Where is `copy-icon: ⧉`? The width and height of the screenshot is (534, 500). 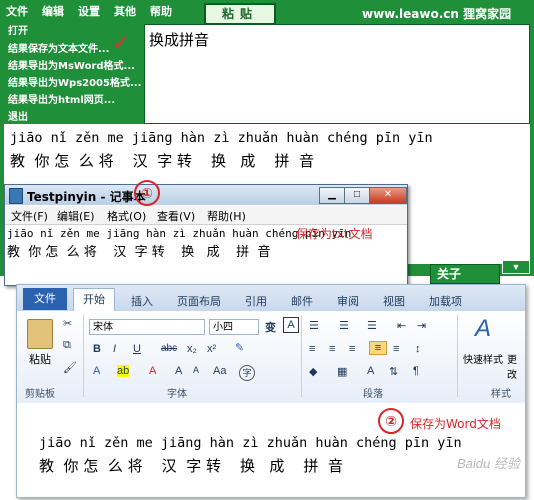 copy-icon: ⧉ is located at coordinates (67, 345).